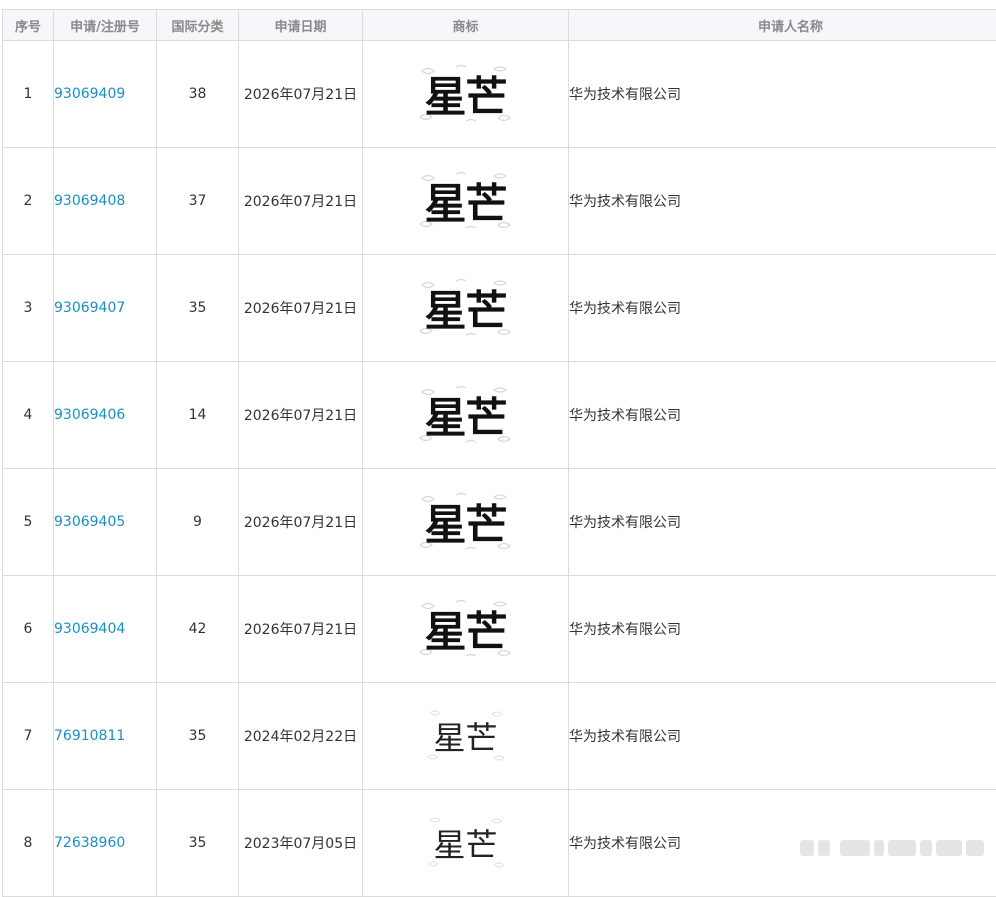  I want to click on reg-no-link: 93069406, so click(89, 415).